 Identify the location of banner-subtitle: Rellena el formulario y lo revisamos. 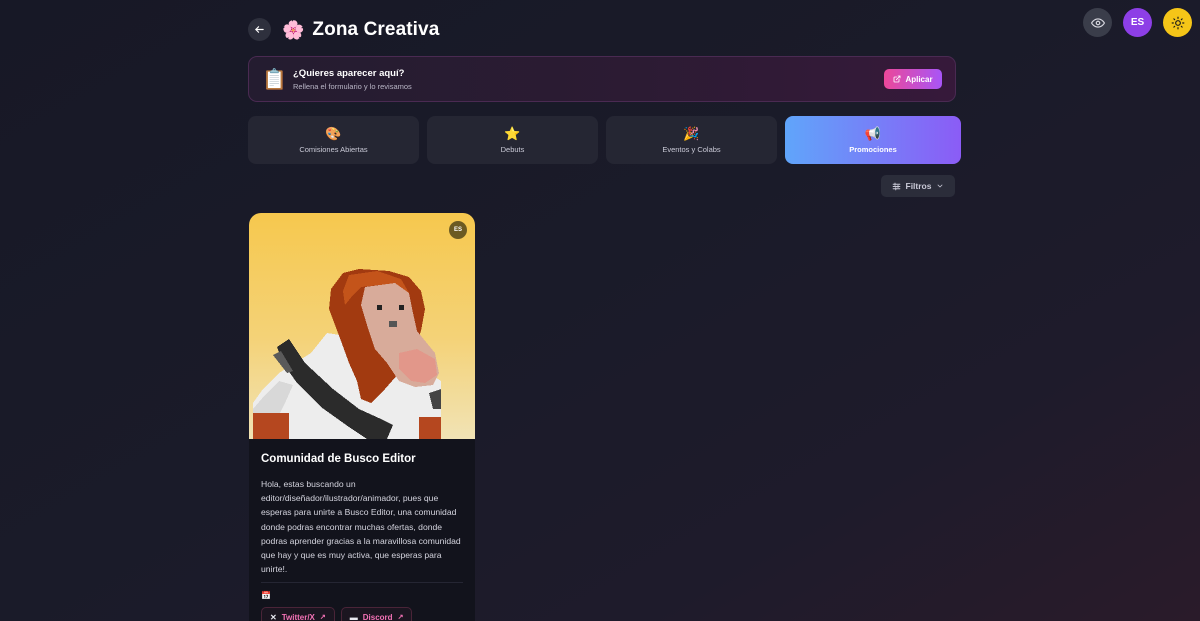
(352, 86).